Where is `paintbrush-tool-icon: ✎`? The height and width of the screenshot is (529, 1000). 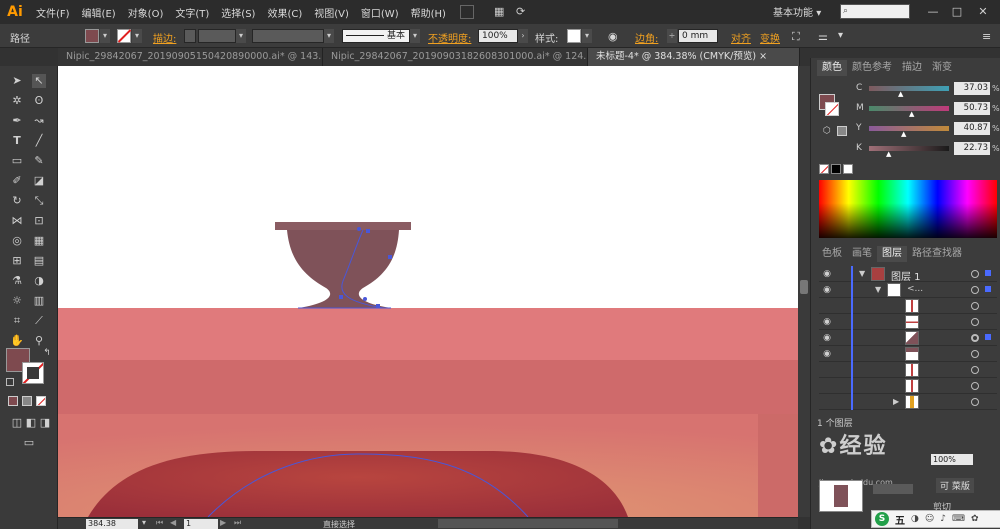 paintbrush-tool-icon: ✎ is located at coordinates (39, 161).